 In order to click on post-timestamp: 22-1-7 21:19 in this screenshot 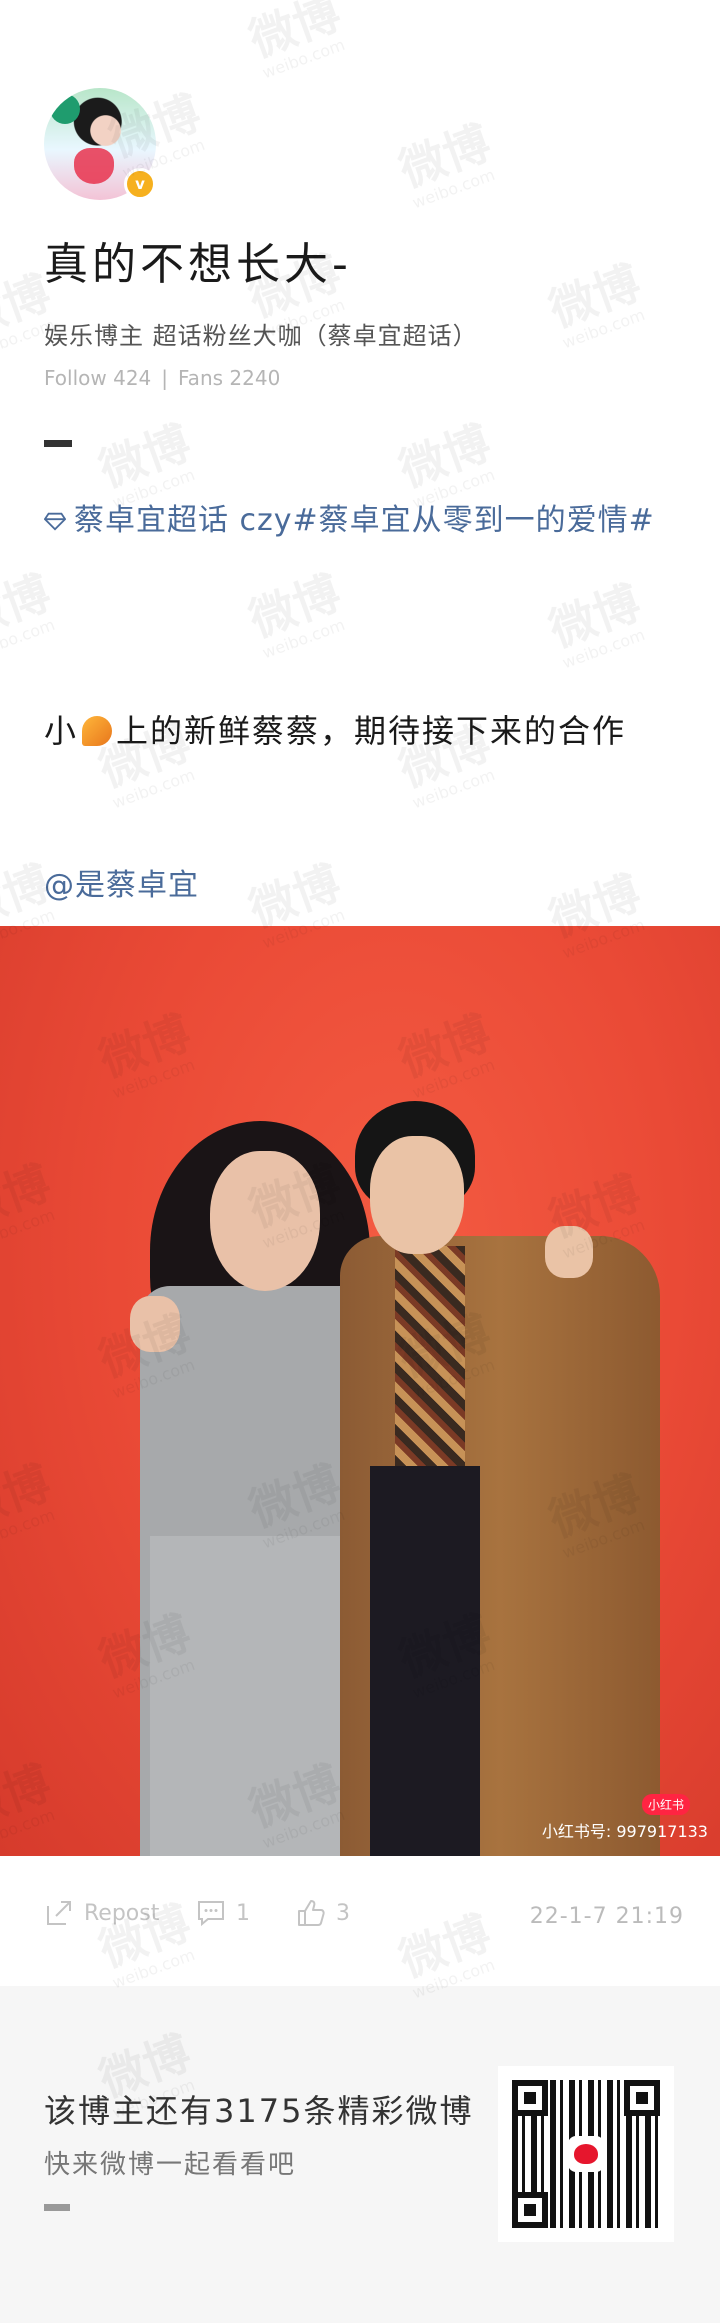, I will do `click(606, 1916)`.